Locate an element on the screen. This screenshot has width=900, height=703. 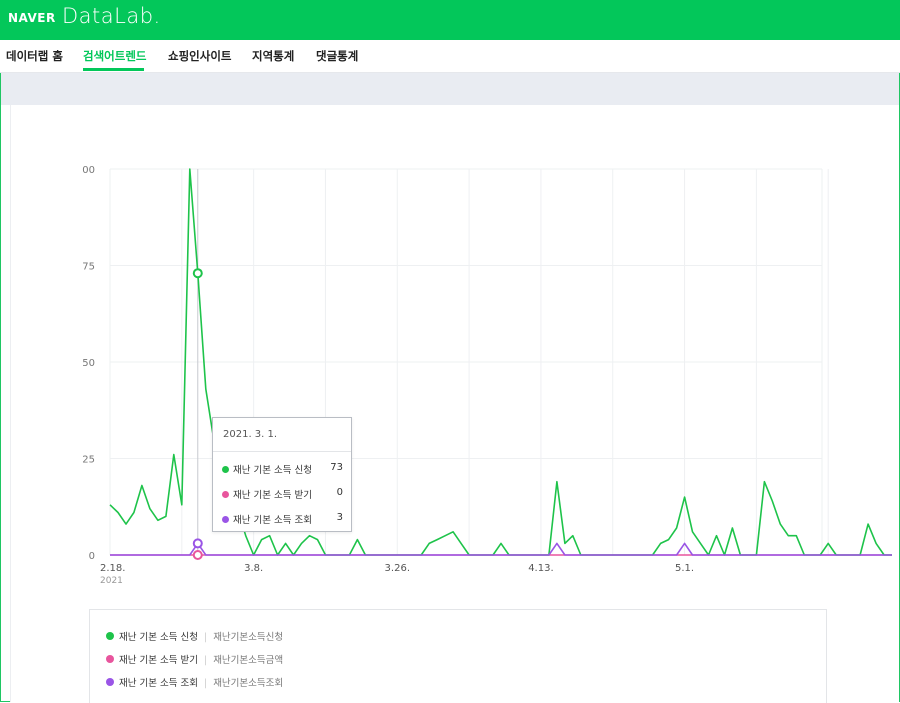
tooltip-value: 3 is located at coordinates (339, 517).